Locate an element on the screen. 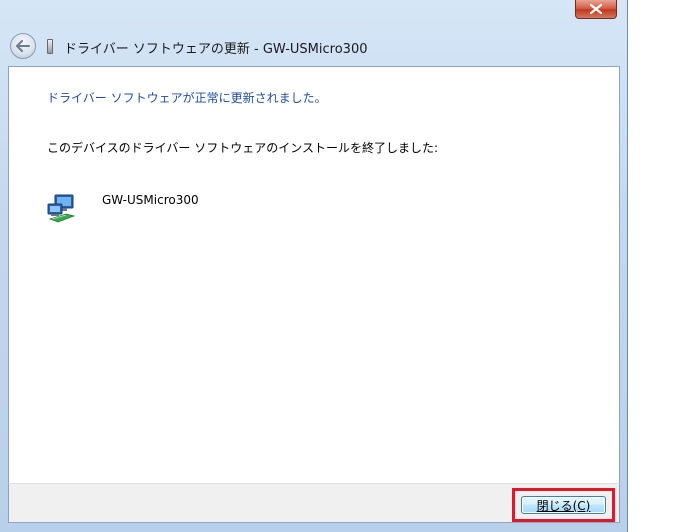 The width and height of the screenshot is (687, 532). window-close-button is located at coordinates (596, 9).